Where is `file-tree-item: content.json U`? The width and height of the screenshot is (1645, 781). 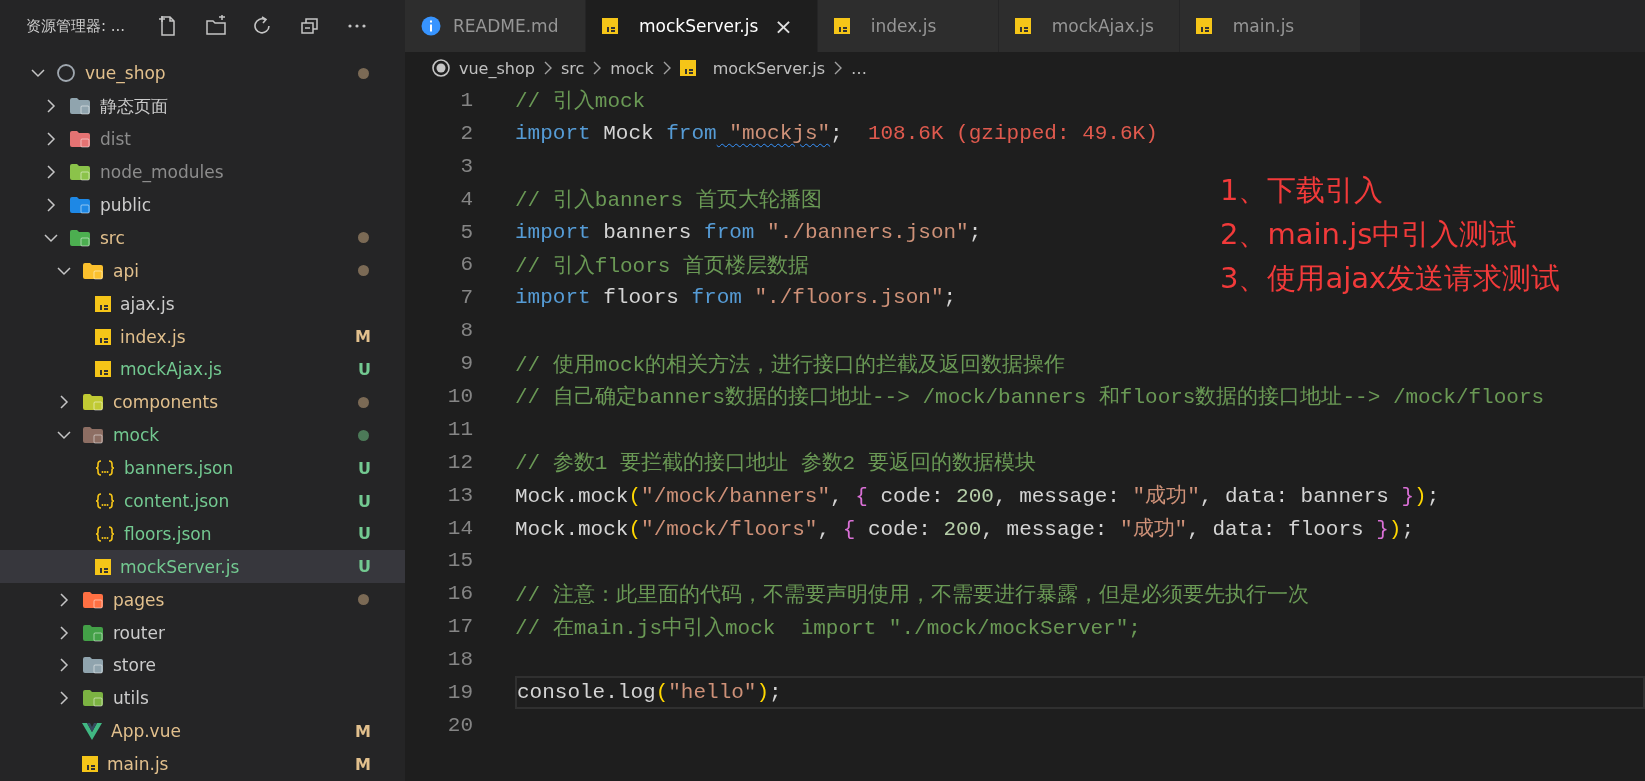
file-tree-item: content.json U is located at coordinates (202, 501).